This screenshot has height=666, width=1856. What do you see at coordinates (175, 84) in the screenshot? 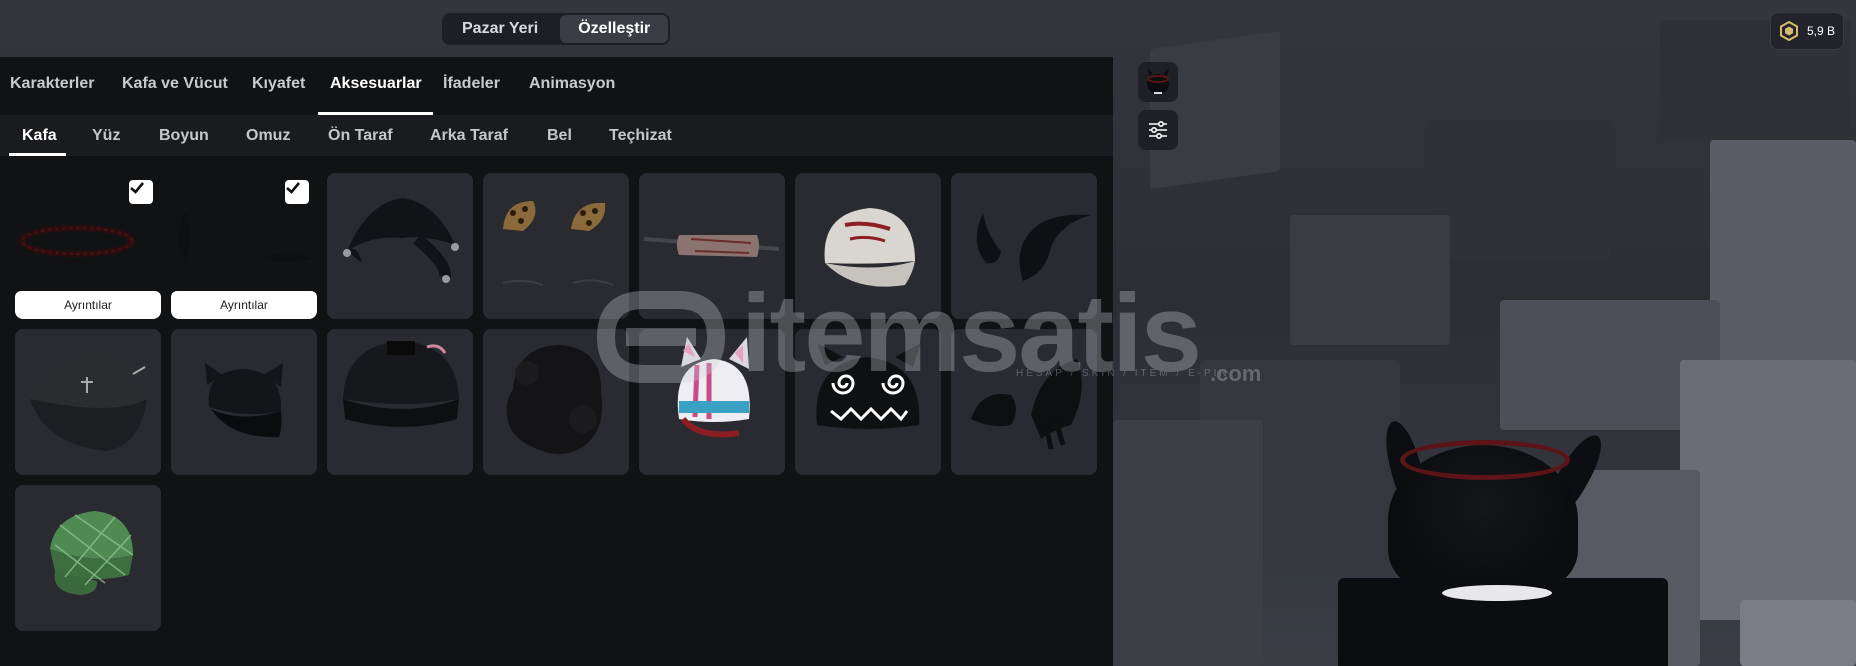
I see `tab-head-body: Kafa ve Vücut` at bounding box center [175, 84].